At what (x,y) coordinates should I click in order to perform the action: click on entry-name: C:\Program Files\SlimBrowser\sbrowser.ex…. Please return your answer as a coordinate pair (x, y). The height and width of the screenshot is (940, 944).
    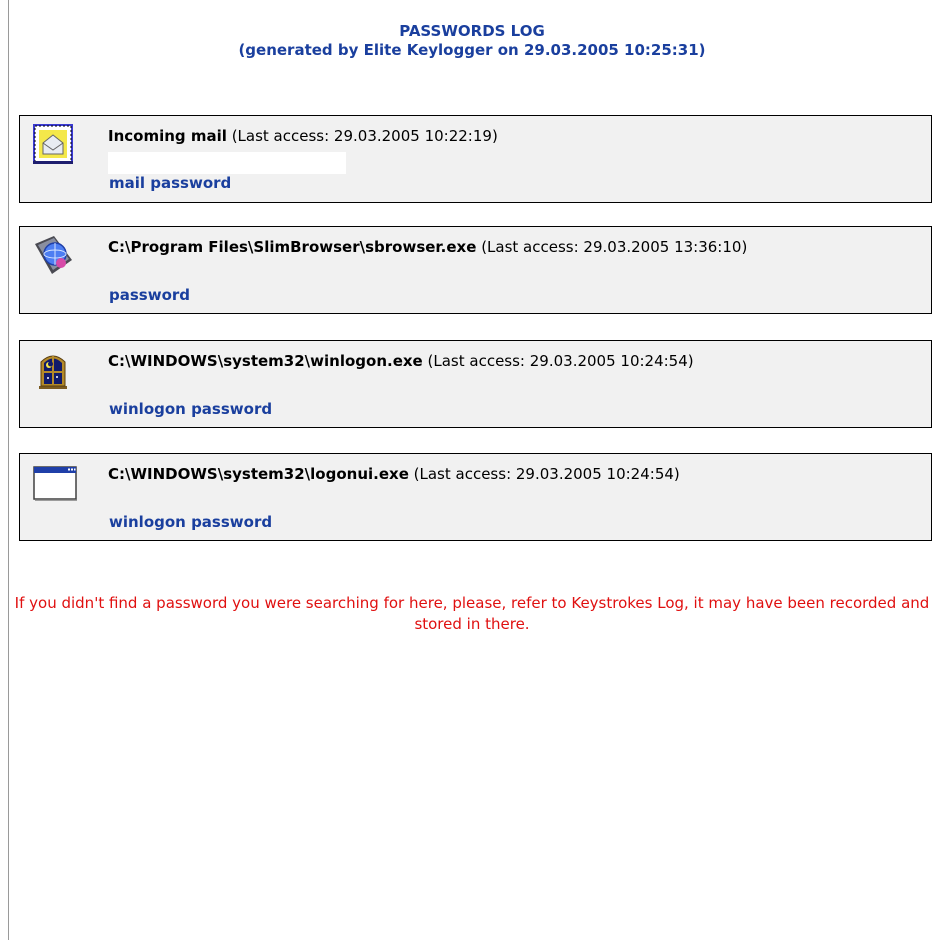
    Looking at the image, I should click on (292, 247).